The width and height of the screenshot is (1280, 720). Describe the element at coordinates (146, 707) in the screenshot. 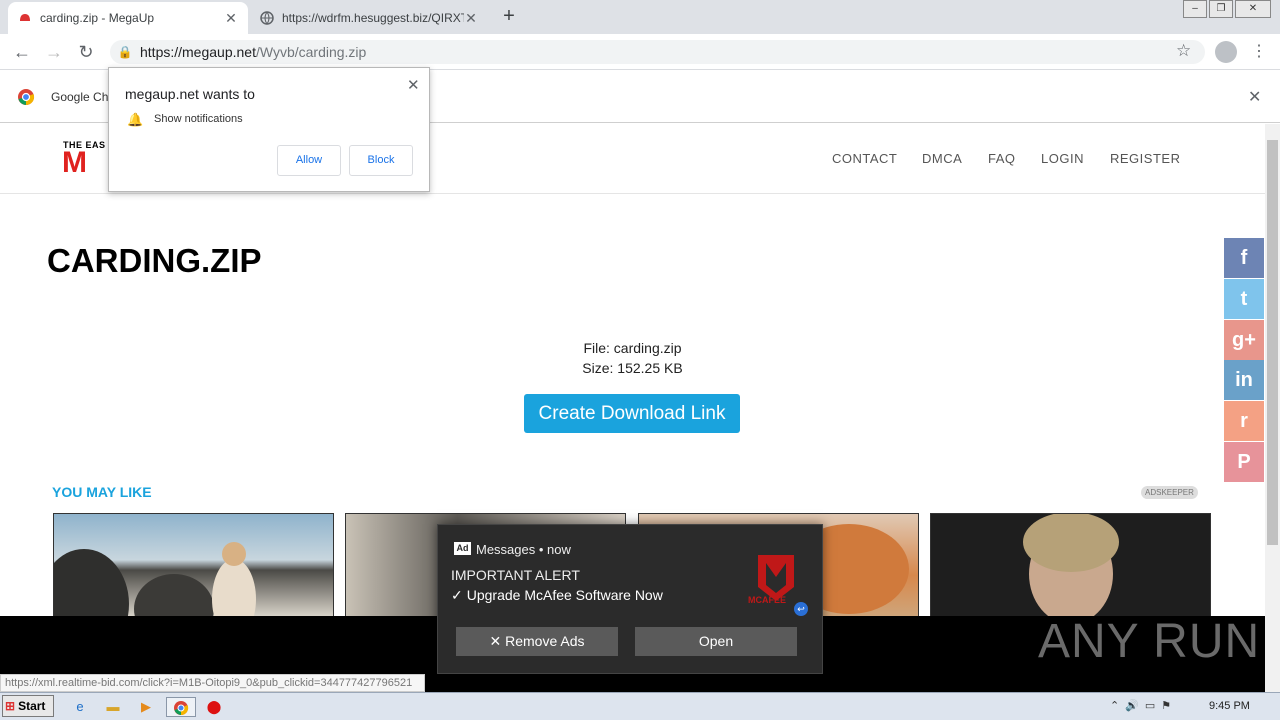

I see `media-player-icon: ▶` at that location.